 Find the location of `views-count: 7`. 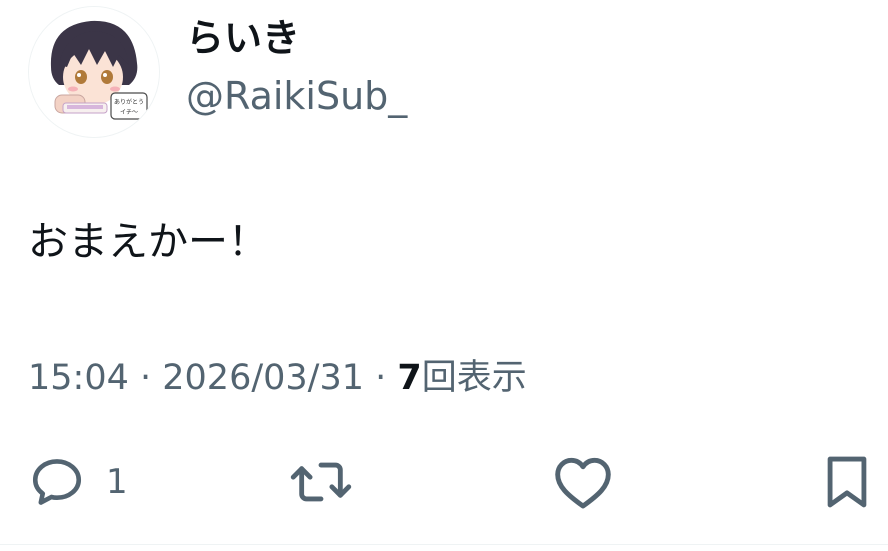

views-count: 7 is located at coordinates (409, 378).